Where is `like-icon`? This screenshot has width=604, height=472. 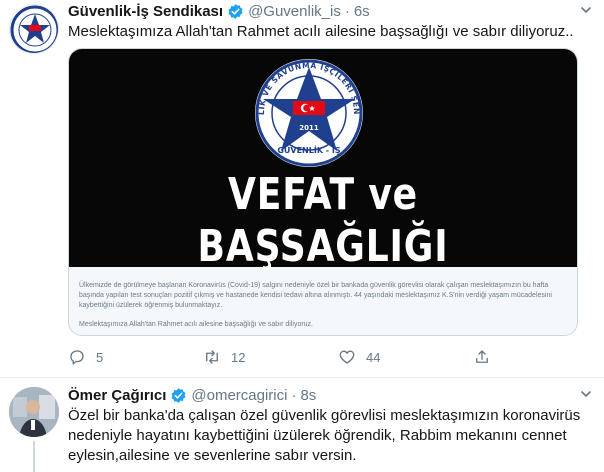 like-icon is located at coordinates (347, 357).